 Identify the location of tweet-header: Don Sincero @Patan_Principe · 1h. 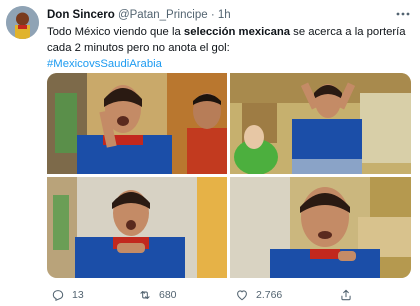
(139, 15).